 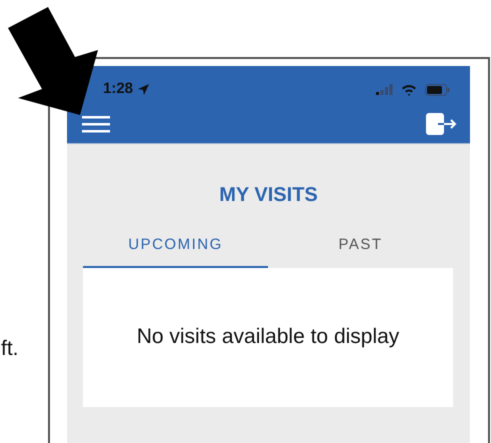 I want to click on clock-time: 1:28, so click(x=118, y=89).